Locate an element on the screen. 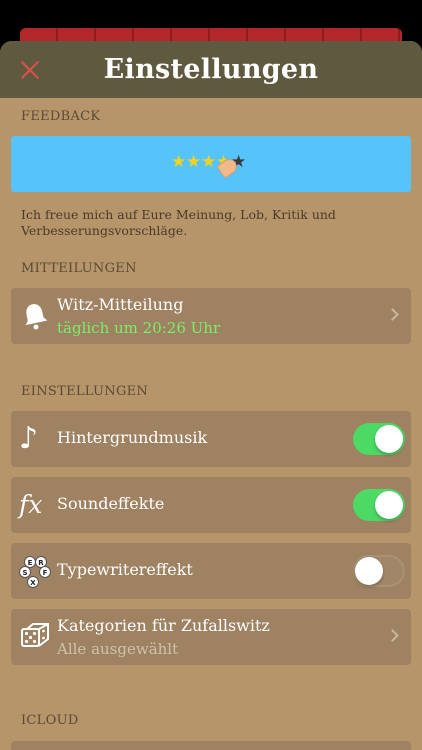  rate-app-banner: ★ ★ ★ ★ ★ is located at coordinates (211, 164).